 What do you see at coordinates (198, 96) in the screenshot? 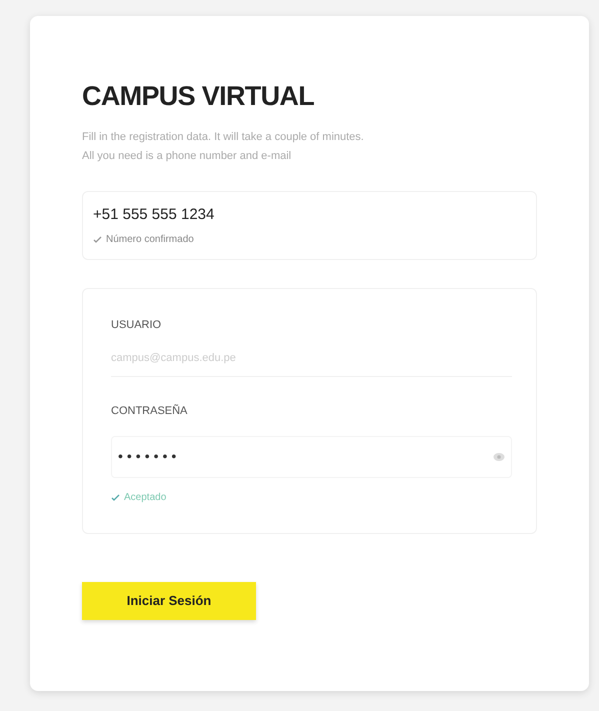
I see `page-title: CAMPUS VIRTUAL` at bounding box center [198, 96].